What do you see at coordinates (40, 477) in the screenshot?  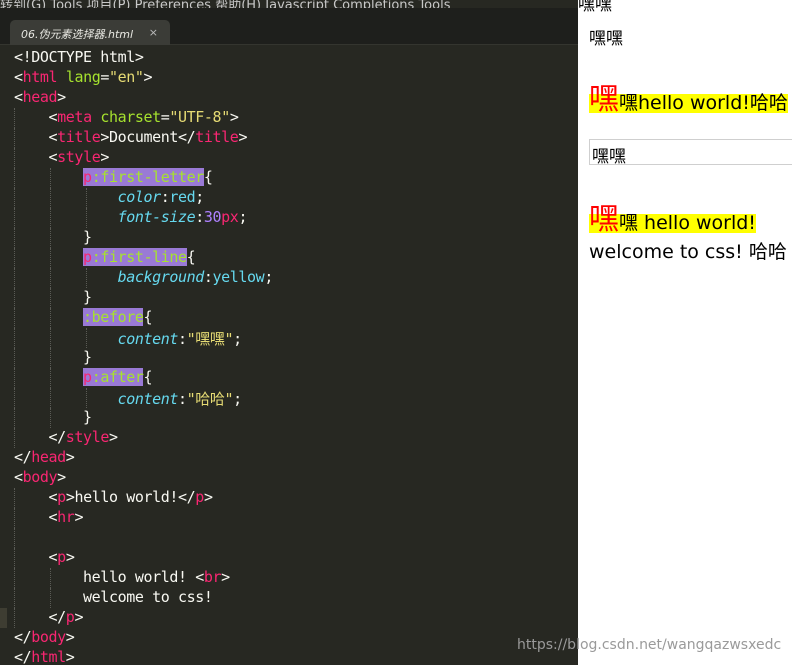 I see `code-line: <body>` at bounding box center [40, 477].